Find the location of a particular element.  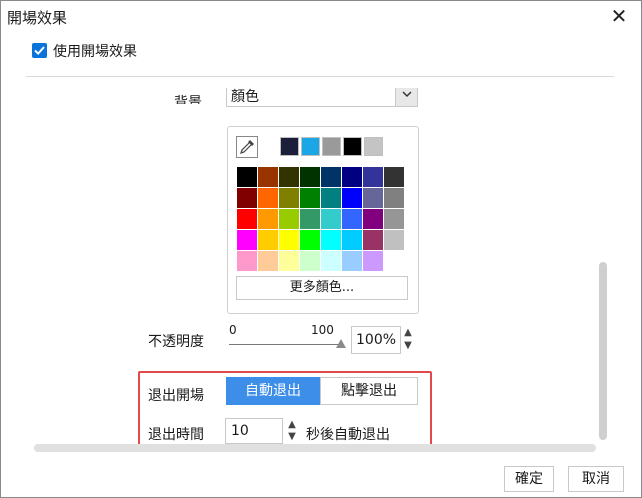

slider-min-label: 0 is located at coordinates (233, 330).